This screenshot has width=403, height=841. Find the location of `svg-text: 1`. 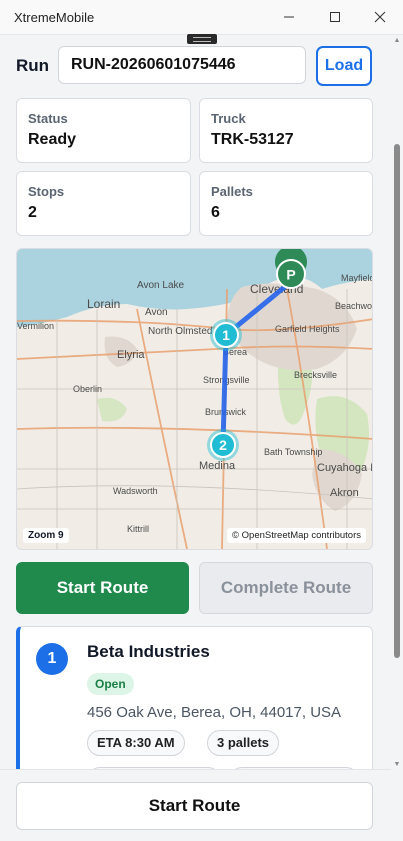

svg-text: 1 is located at coordinates (226, 335).